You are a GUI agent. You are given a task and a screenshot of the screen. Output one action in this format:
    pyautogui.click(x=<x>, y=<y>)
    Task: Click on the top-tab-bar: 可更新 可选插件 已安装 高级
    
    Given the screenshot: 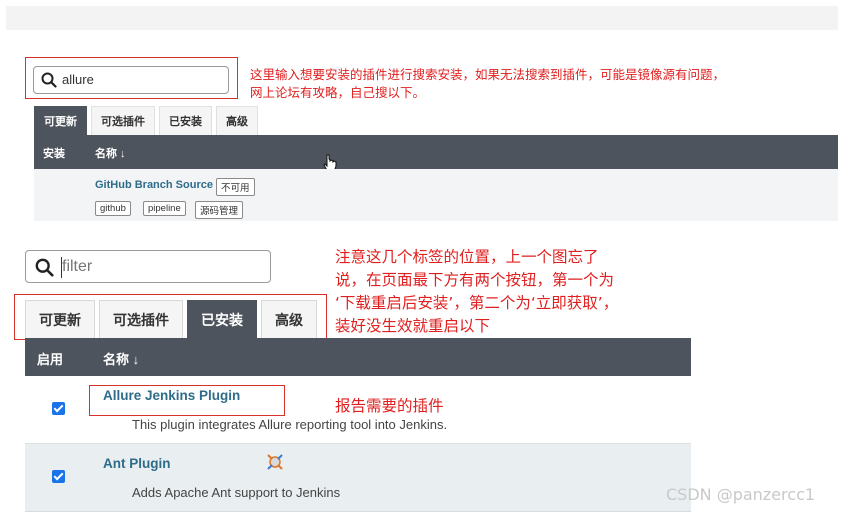 What is the action you would take?
    pyautogui.click(x=146, y=120)
    